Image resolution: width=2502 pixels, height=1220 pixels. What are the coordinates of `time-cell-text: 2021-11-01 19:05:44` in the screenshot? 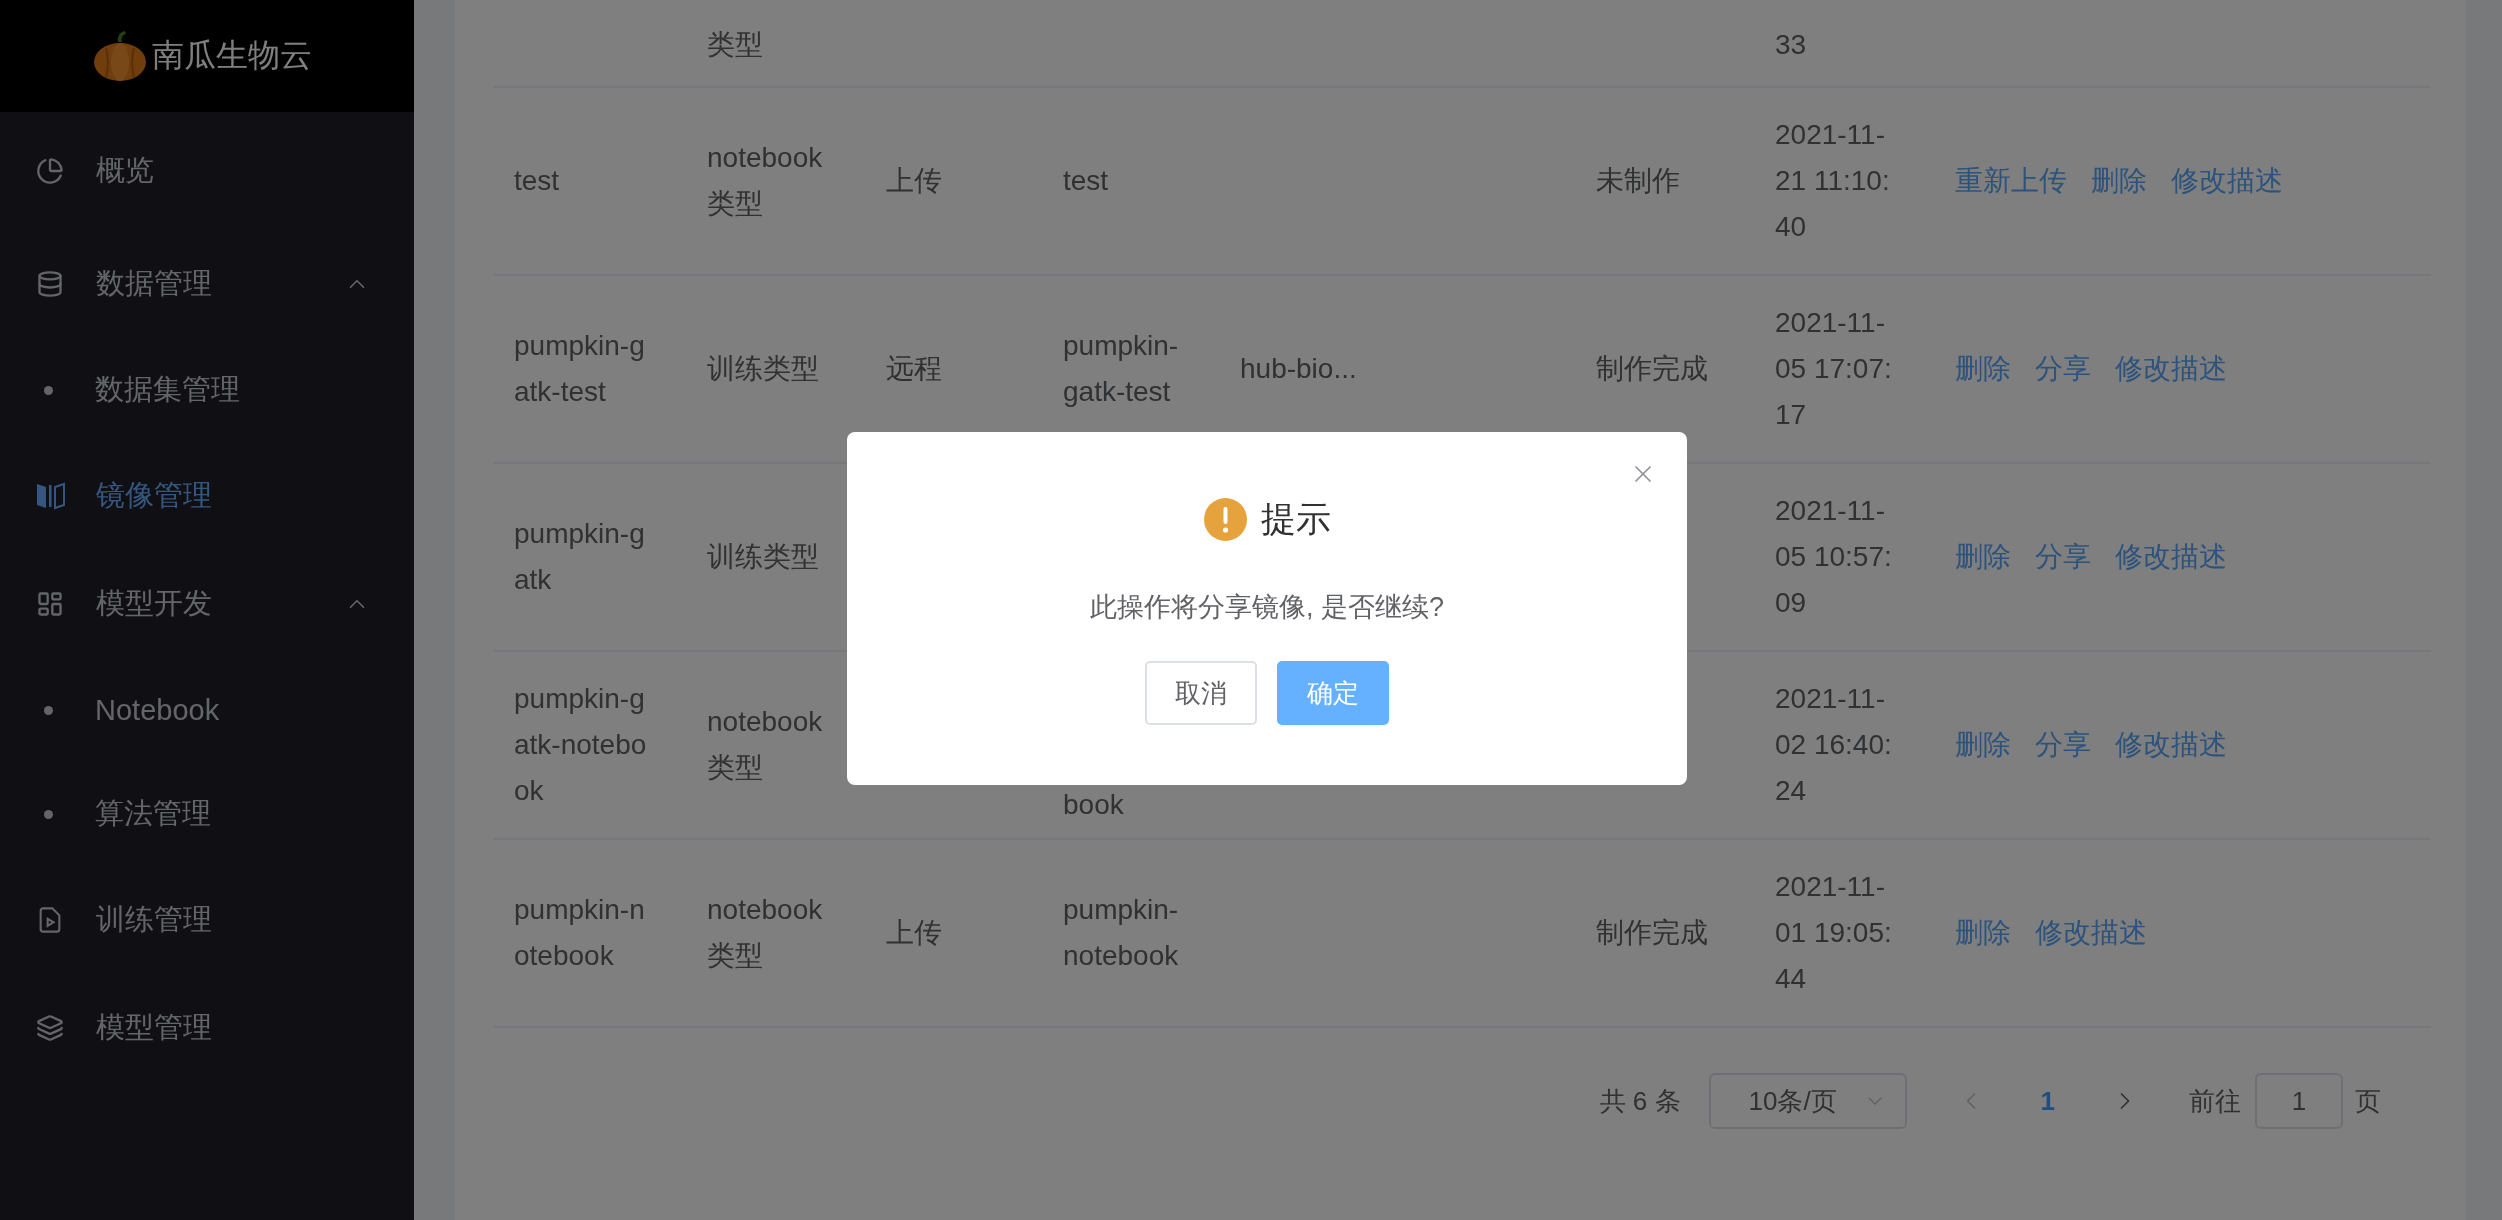 It's located at (1834, 933).